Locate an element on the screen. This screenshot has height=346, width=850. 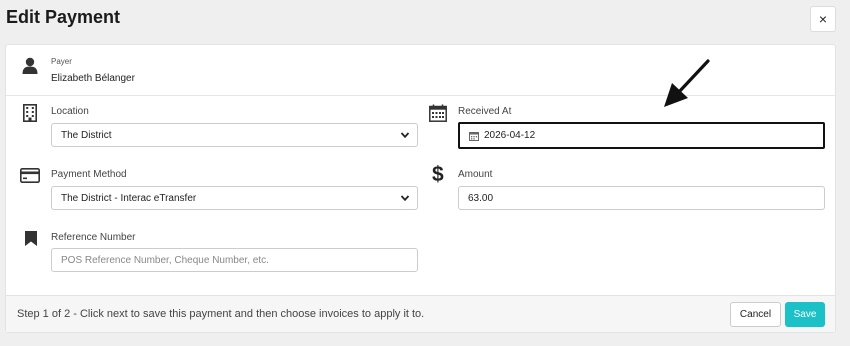
amount-value: 63.00 is located at coordinates (481, 198).